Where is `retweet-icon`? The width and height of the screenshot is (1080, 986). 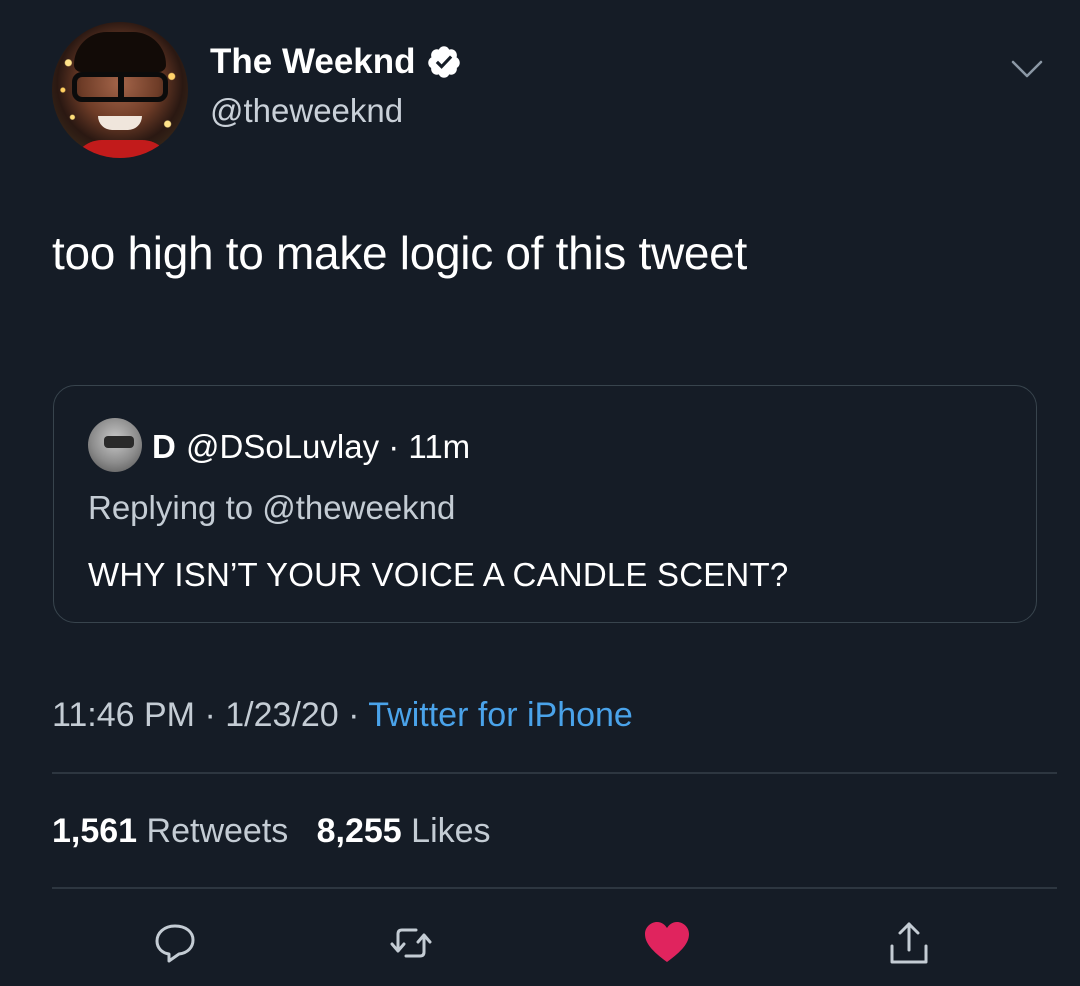
retweet-icon is located at coordinates (411, 943).